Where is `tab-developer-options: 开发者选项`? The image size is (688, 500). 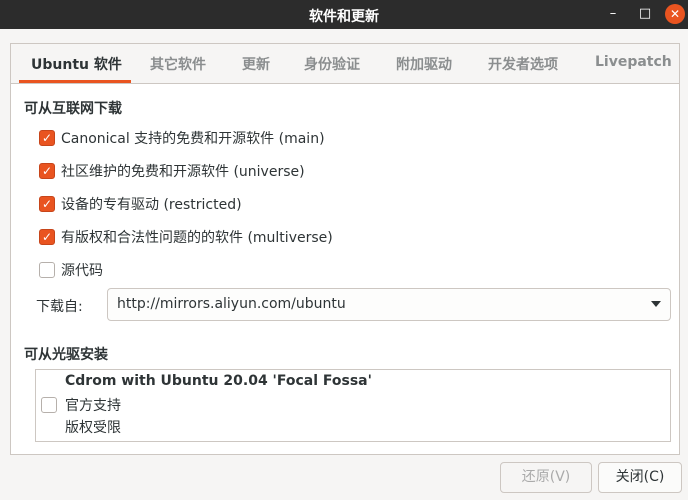
tab-developer-options: 开发者选项 is located at coordinates (523, 64).